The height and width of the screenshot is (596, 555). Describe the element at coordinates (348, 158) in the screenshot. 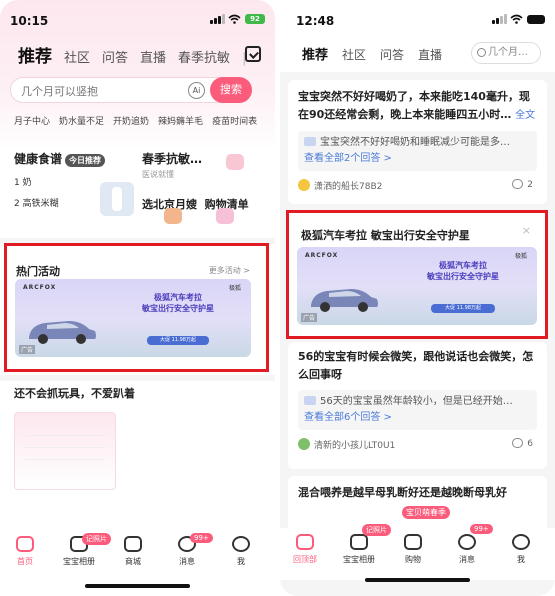

I see `view-answers-link: 查看全部2个回答 >` at that location.